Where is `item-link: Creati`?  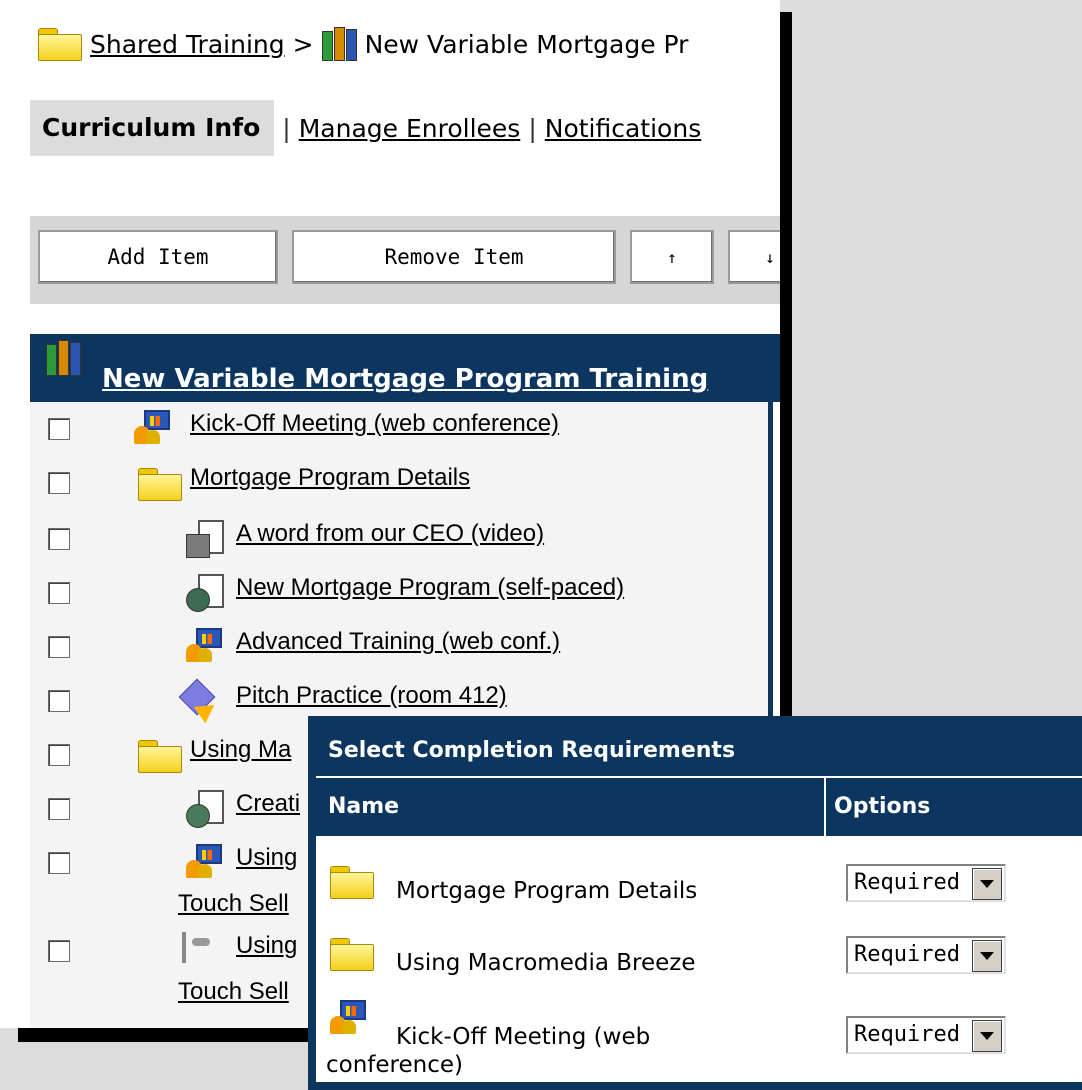 item-link: Creati is located at coordinates (268, 804).